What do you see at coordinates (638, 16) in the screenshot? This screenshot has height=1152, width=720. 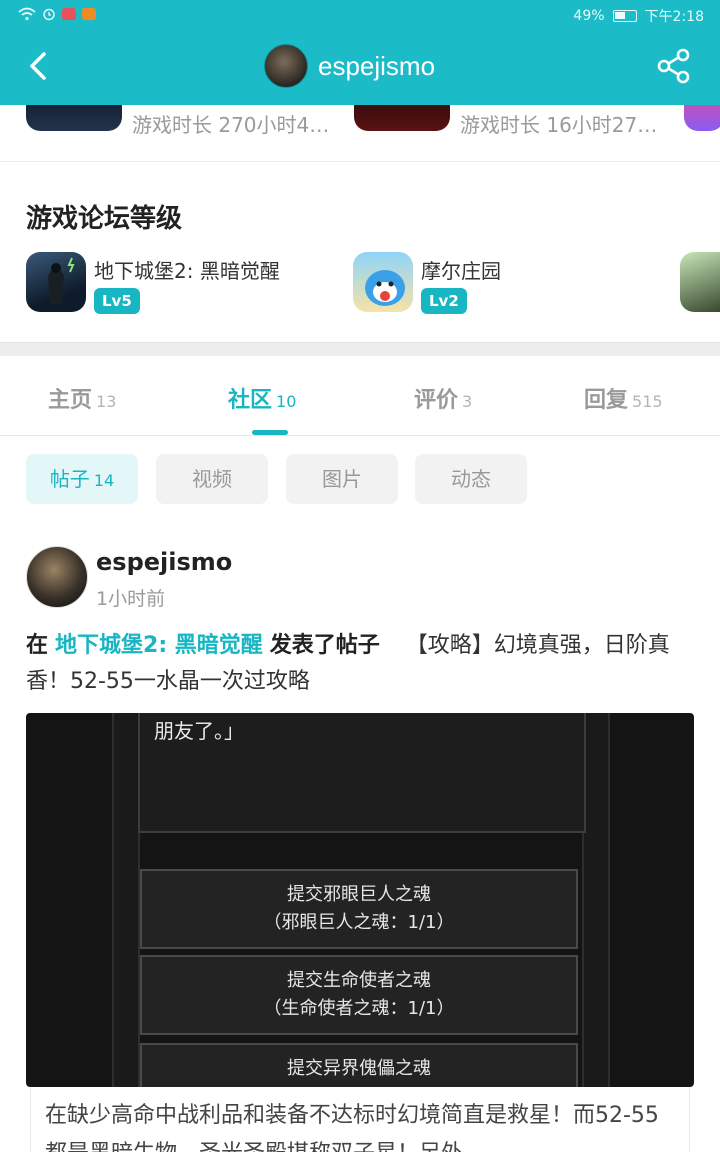 I see `status-right: 49% 下午2:18` at bounding box center [638, 16].